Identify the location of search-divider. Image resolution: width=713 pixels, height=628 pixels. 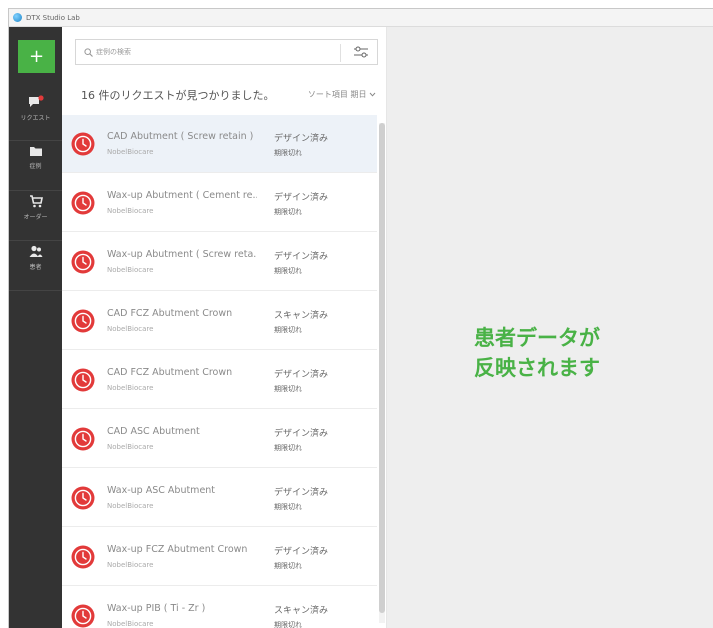
(340, 53).